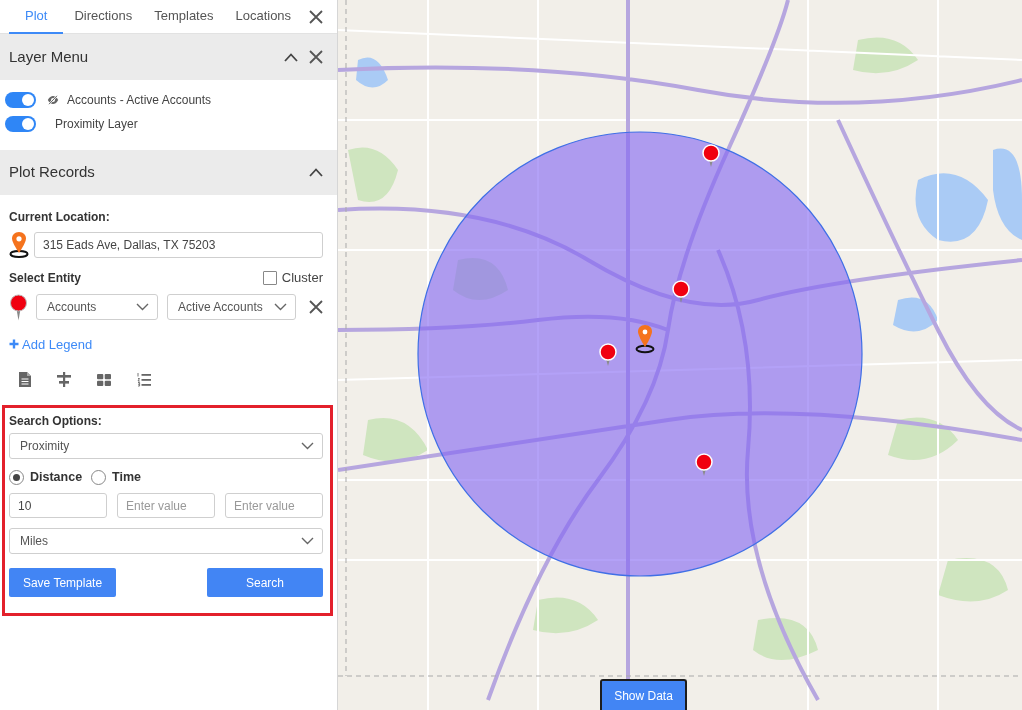 The width and height of the screenshot is (1022, 710). I want to click on save-template-button: Save Template, so click(62, 583).